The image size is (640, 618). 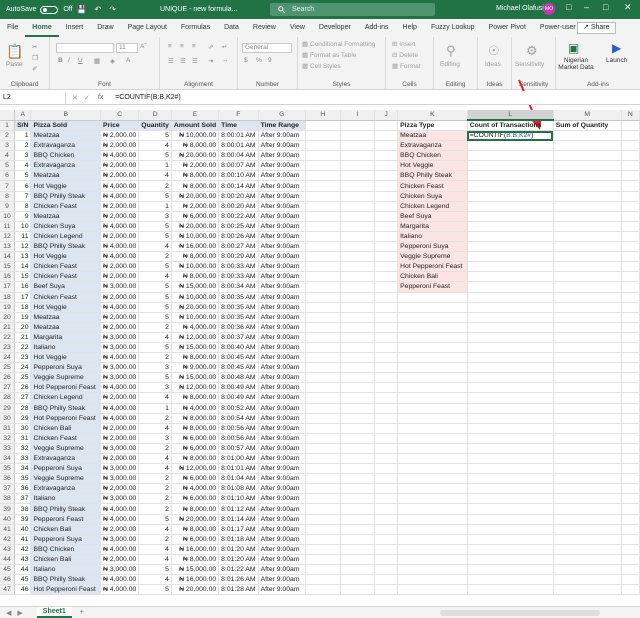 What do you see at coordinates (8, 226) in the screenshot?
I see `row-header: 11` at bounding box center [8, 226].